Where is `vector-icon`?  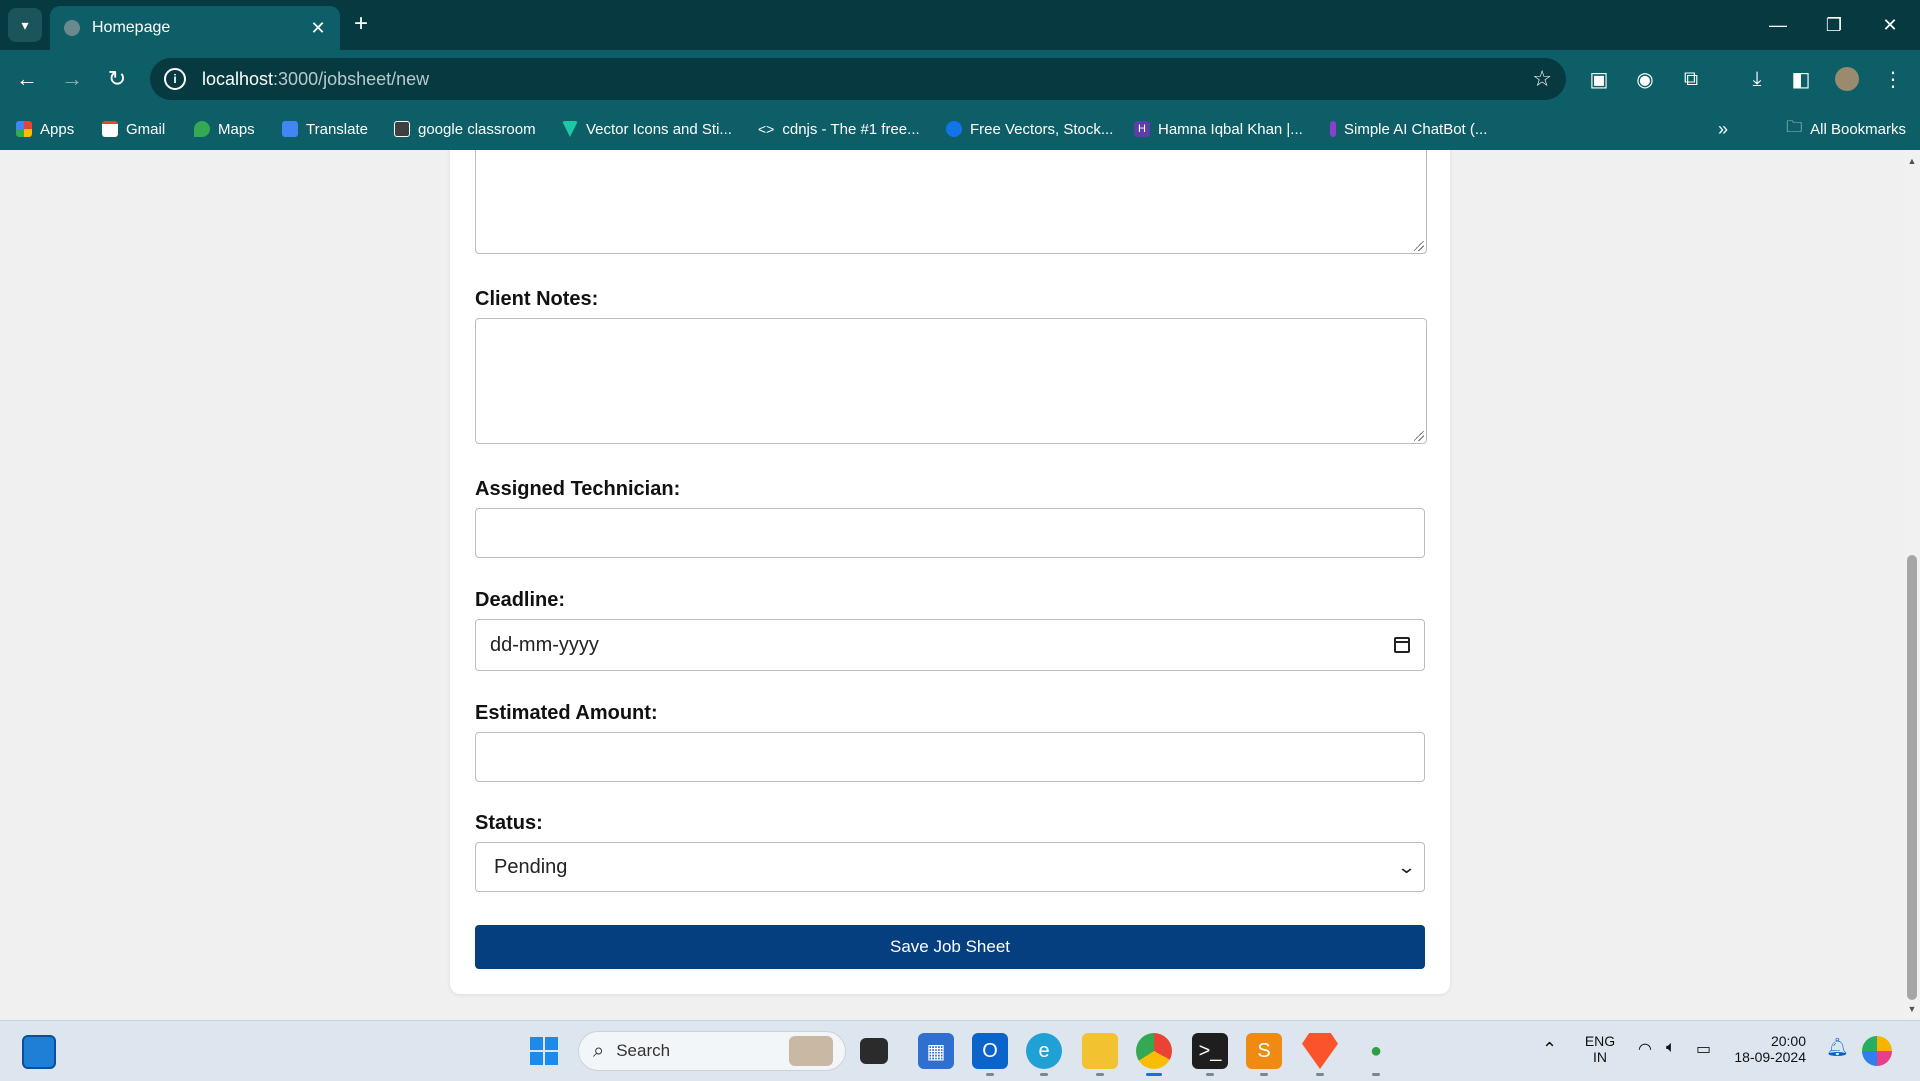 vector-icon is located at coordinates (570, 129).